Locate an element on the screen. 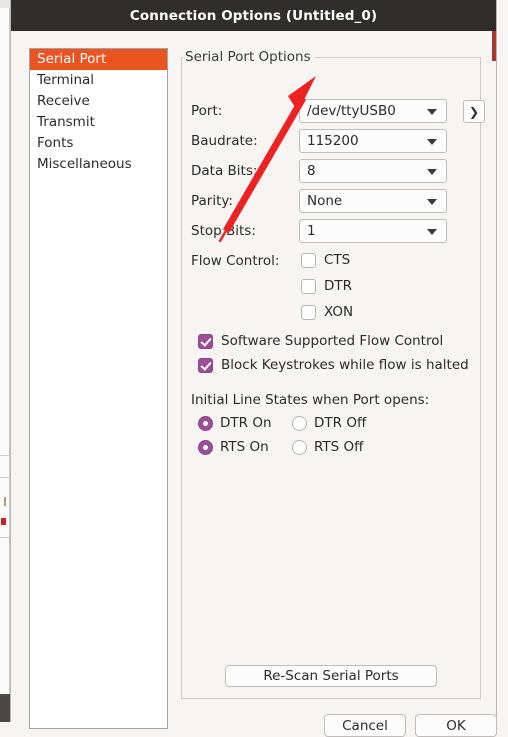  sidebar-item-serial-port: Serial Port is located at coordinates (98, 59).